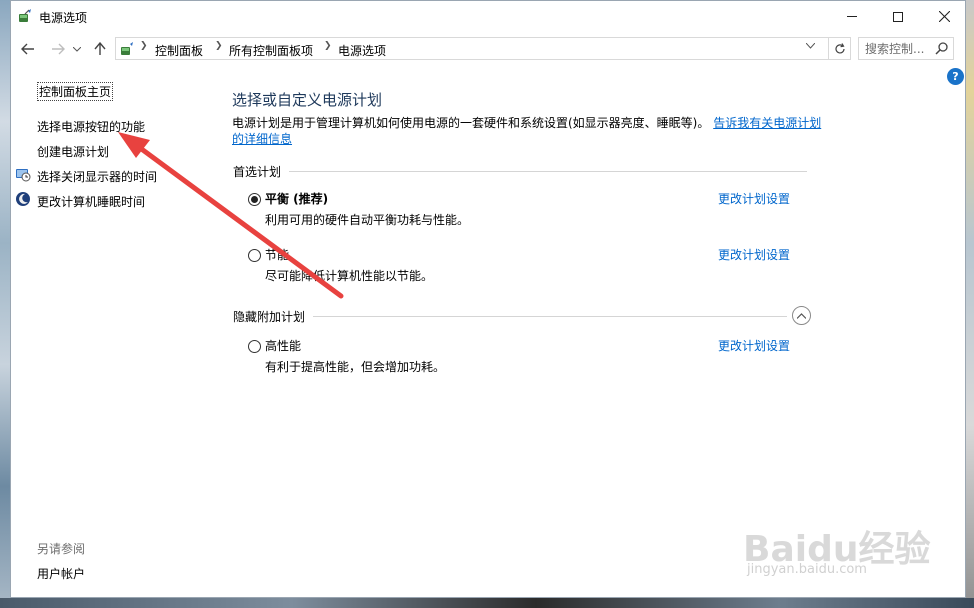  I want to click on hidden-plans-heading: 隐藏附加计划, so click(269, 317).